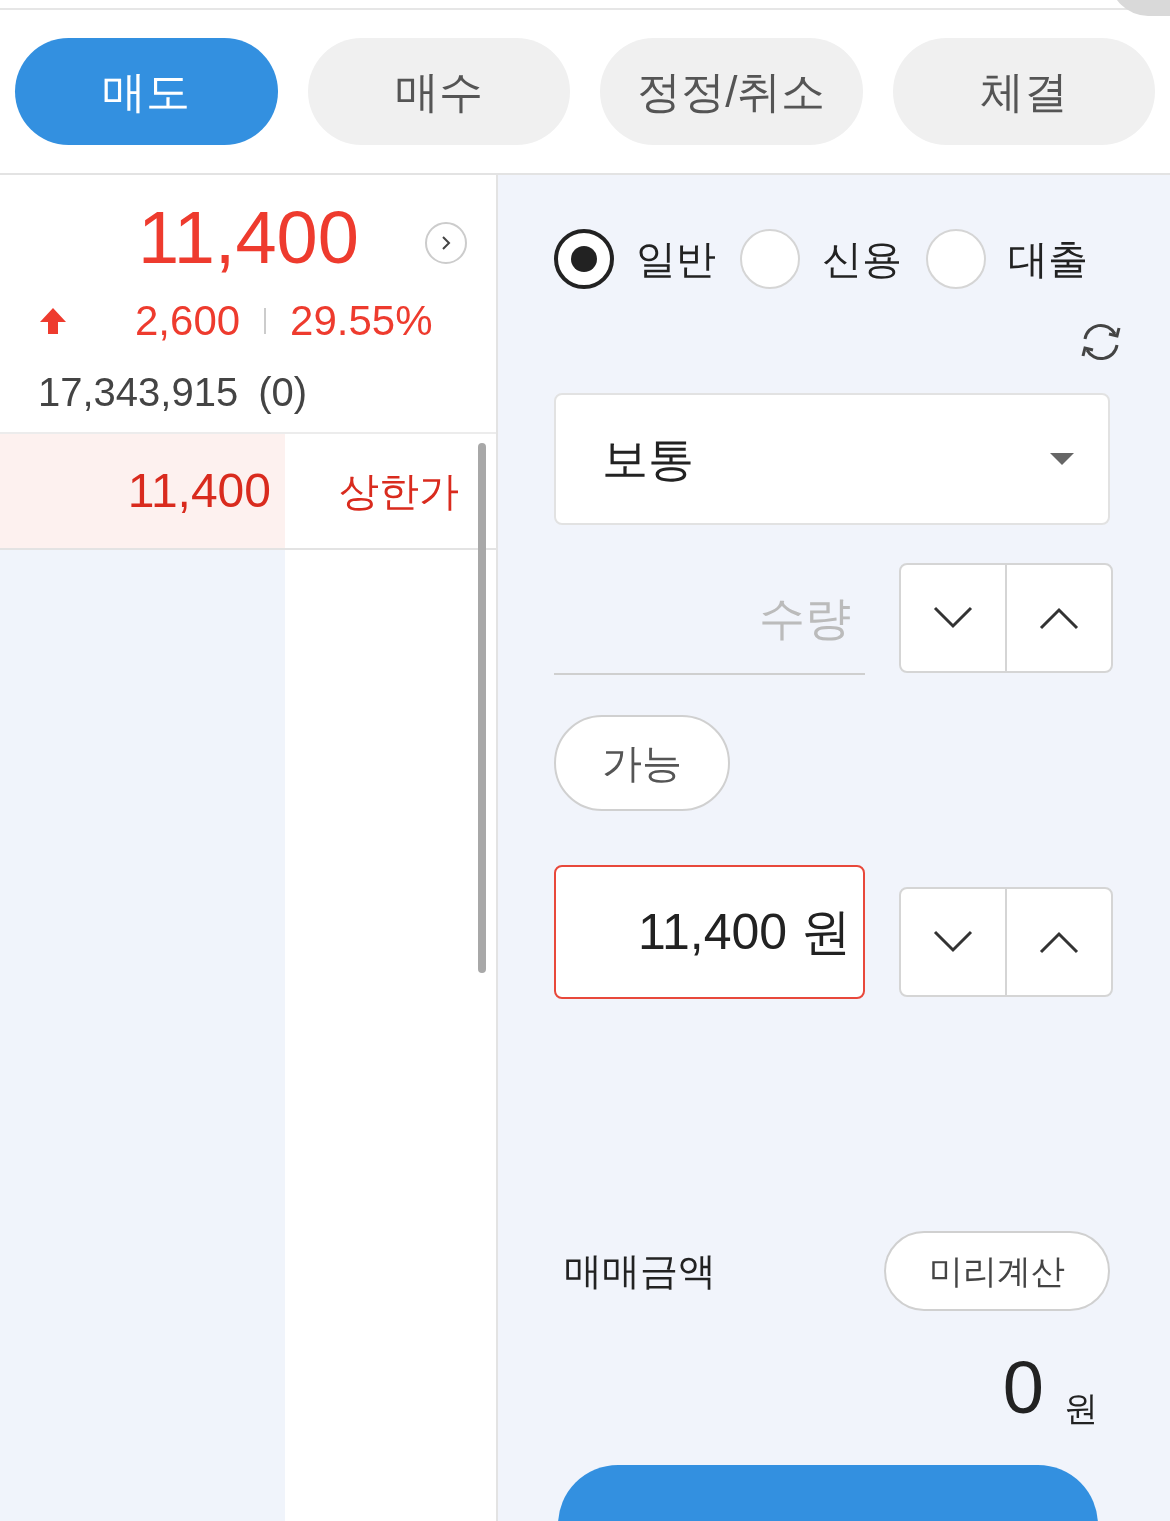 This screenshot has width=1170, height=1521. Describe the element at coordinates (640, 1271) in the screenshot. I see `trade-amount-label: 매매금액` at that location.